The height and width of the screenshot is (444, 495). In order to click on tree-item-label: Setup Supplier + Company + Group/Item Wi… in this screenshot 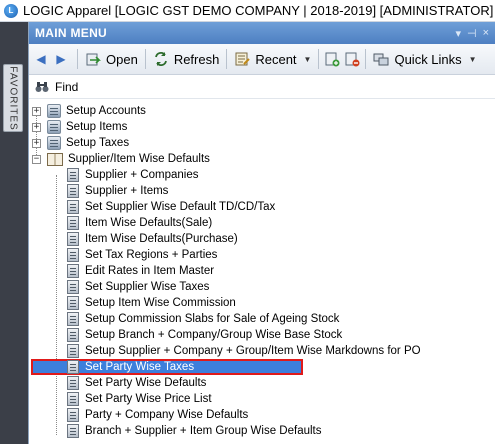, I will do `click(253, 351)`.